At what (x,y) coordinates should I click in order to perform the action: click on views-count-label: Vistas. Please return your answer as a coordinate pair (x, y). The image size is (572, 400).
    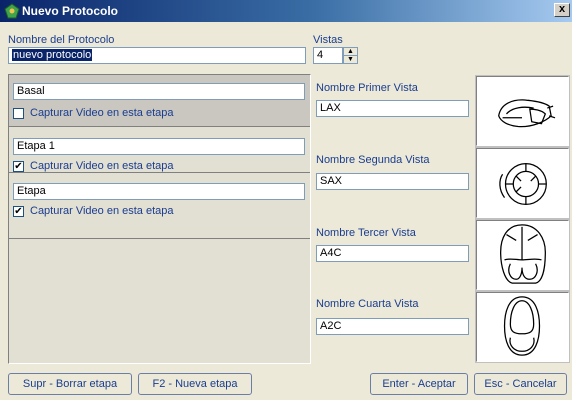
    Looking at the image, I should click on (328, 40).